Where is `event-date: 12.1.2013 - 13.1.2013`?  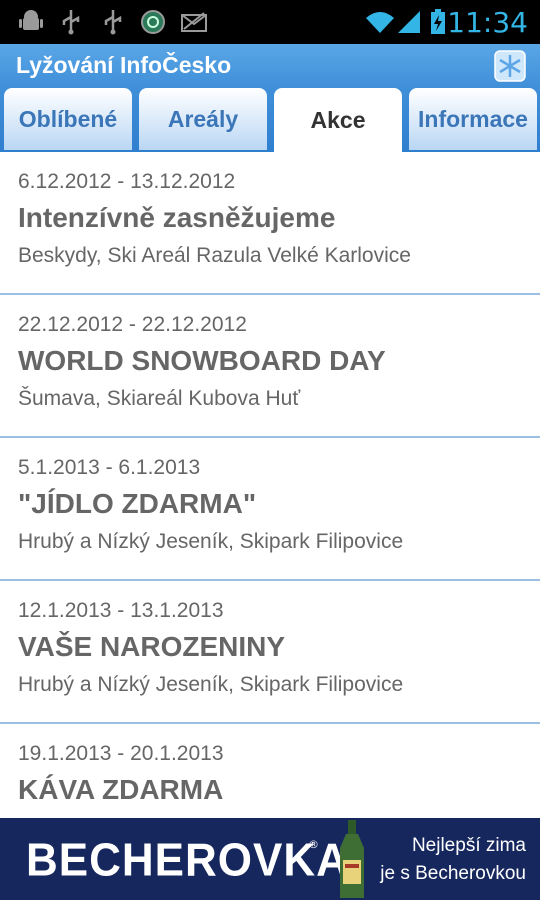
event-date: 12.1.2013 - 13.1.2013 is located at coordinates (121, 610).